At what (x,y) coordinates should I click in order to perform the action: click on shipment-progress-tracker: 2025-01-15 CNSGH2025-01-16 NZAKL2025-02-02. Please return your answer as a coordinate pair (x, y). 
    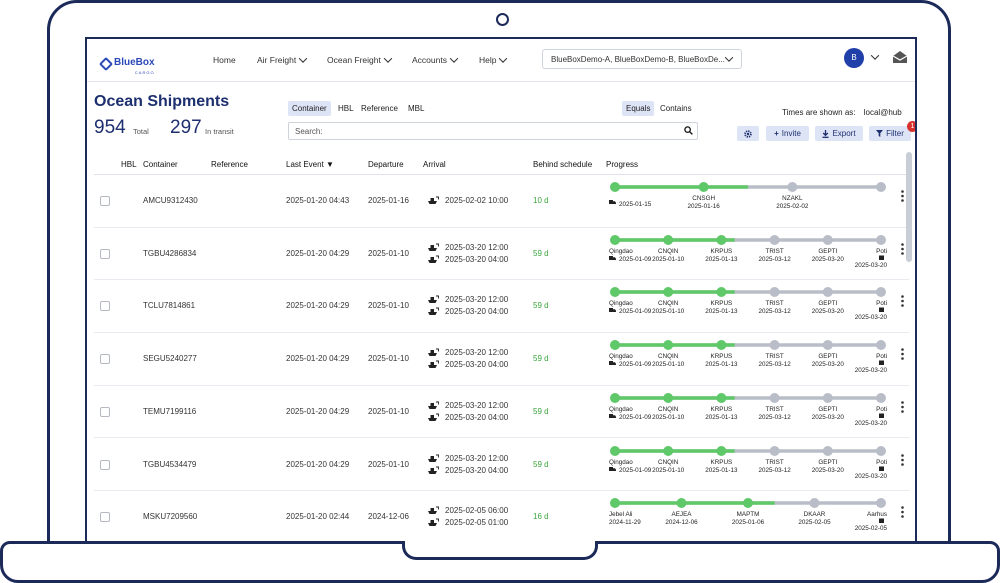
    Looking at the image, I should click on (749, 200).